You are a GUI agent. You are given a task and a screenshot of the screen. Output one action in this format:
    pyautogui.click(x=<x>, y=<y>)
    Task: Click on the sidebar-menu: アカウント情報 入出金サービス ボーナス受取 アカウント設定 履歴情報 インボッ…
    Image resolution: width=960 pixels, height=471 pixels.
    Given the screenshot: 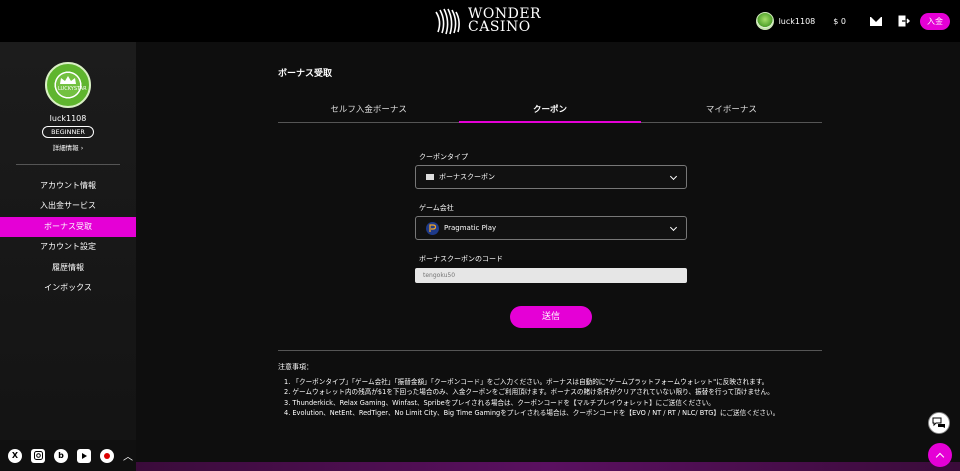 What is the action you would take?
    pyautogui.click(x=68, y=237)
    